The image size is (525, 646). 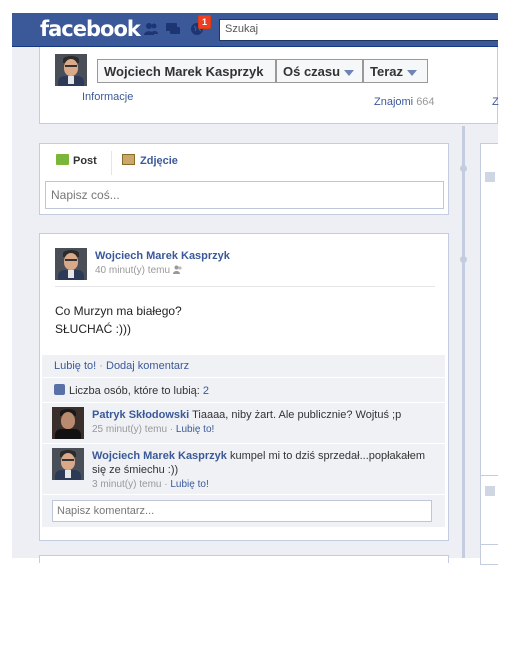 What do you see at coordinates (206, 391) in the screenshot?
I see `likes-count-link: 2` at bounding box center [206, 391].